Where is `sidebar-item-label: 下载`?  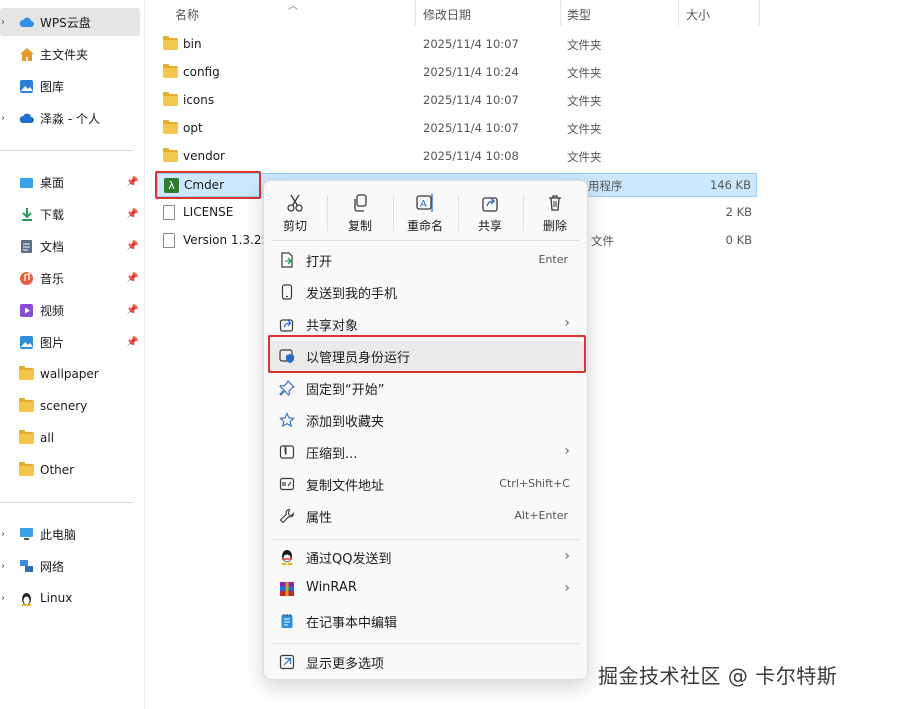
sidebar-item-label: 下载 is located at coordinates (52, 214).